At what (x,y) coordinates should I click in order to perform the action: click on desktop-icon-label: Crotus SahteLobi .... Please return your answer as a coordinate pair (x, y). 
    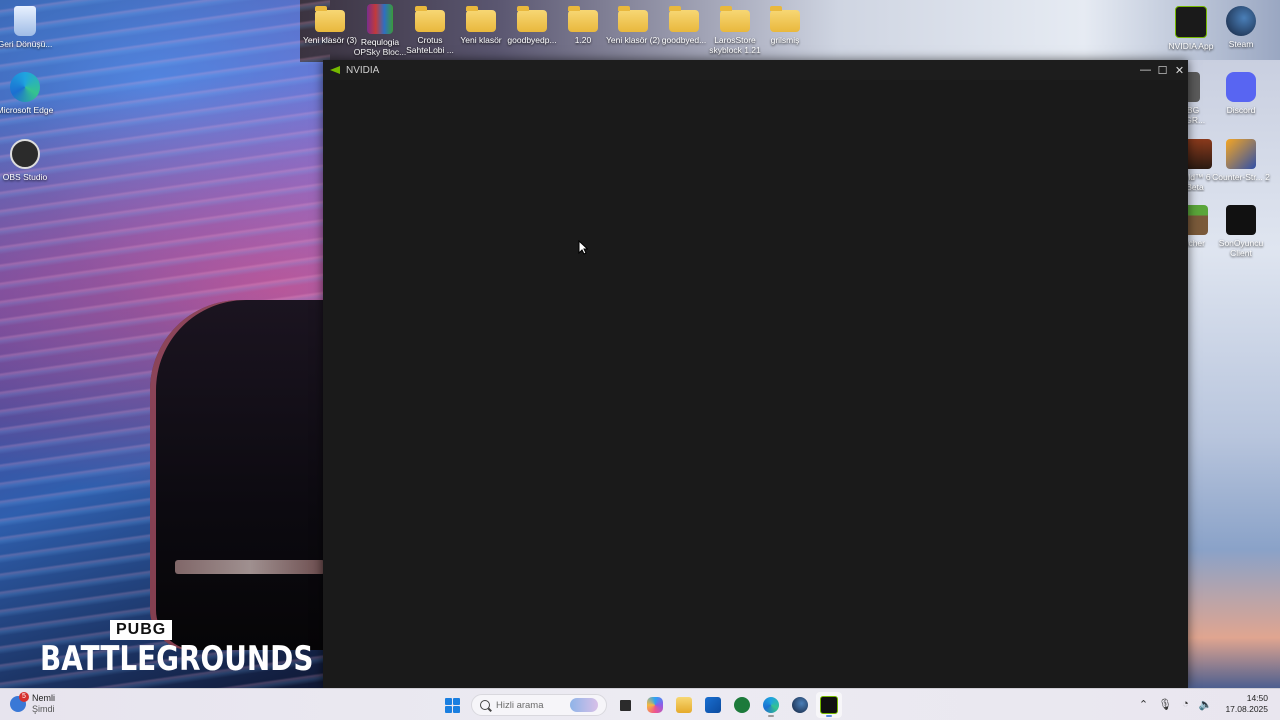
    Looking at the image, I should click on (430, 45).